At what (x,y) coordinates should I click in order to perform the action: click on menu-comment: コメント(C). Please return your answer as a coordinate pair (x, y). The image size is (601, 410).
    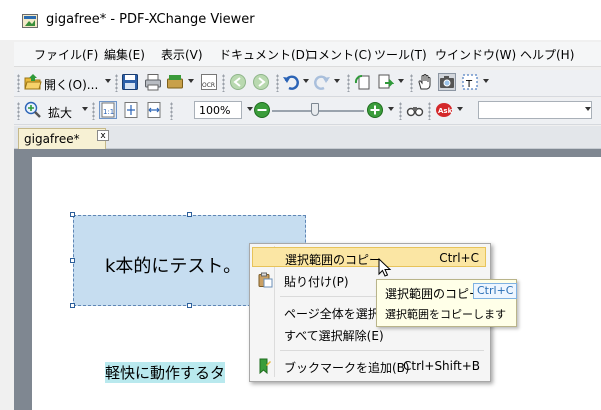
    Looking at the image, I should click on (339, 54).